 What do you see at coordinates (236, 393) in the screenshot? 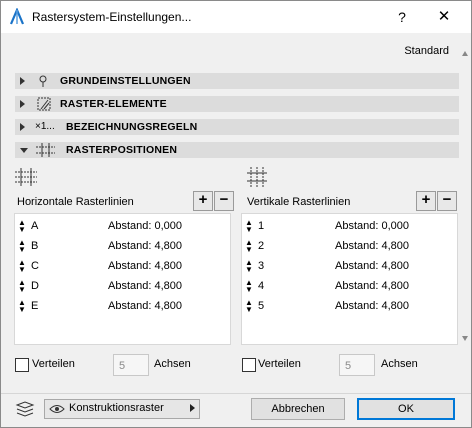
I see `footer-divider` at bounding box center [236, 393].